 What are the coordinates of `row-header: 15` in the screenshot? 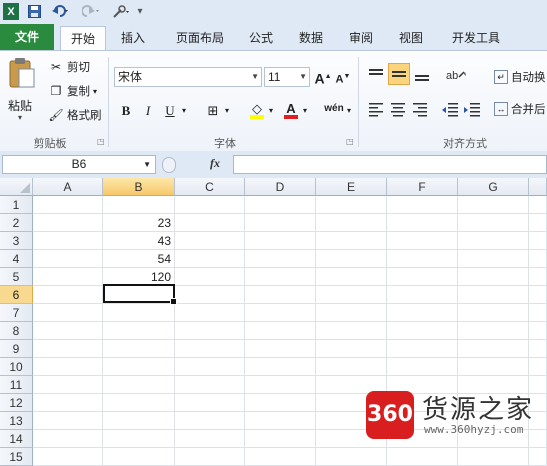 It's located at (16, 457).